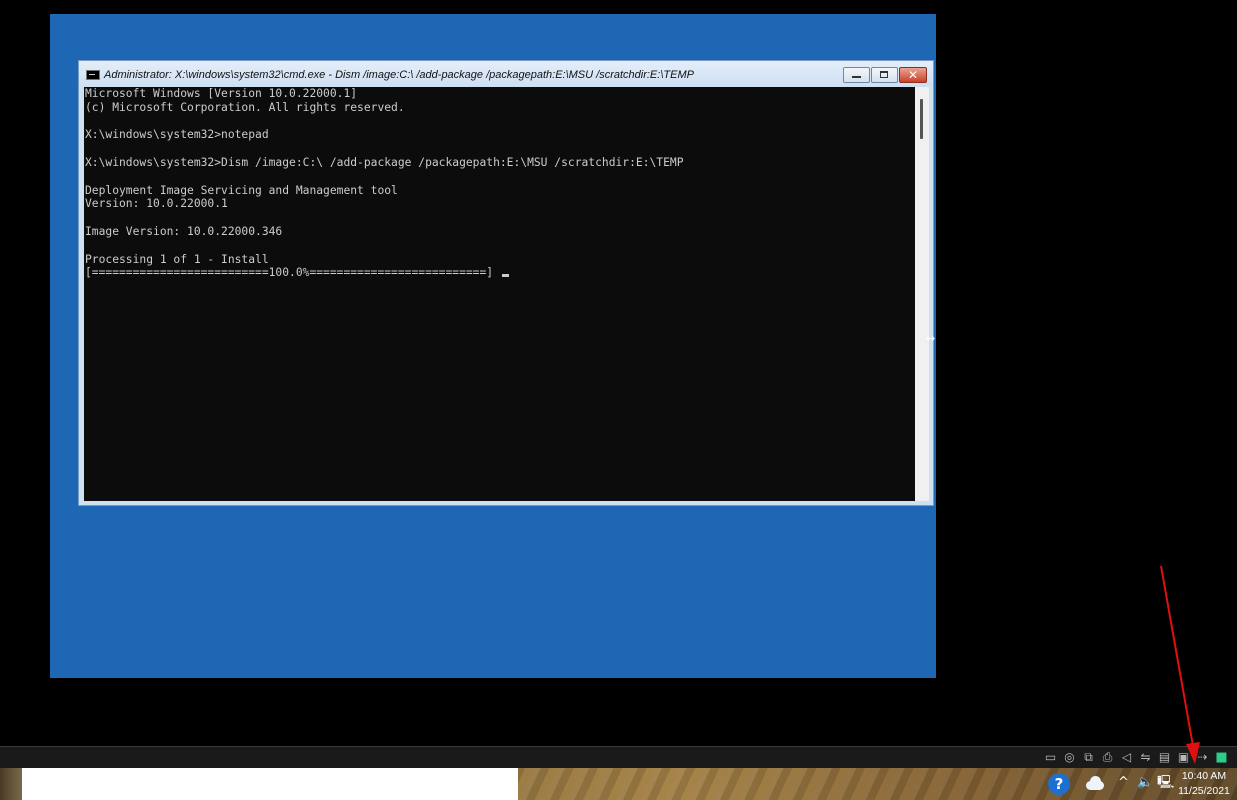 This screenshot has height=800, width=1237. Describe the element at coordinates (1059, 784) in the screenshot. I see `help-icon: ?` at that location.